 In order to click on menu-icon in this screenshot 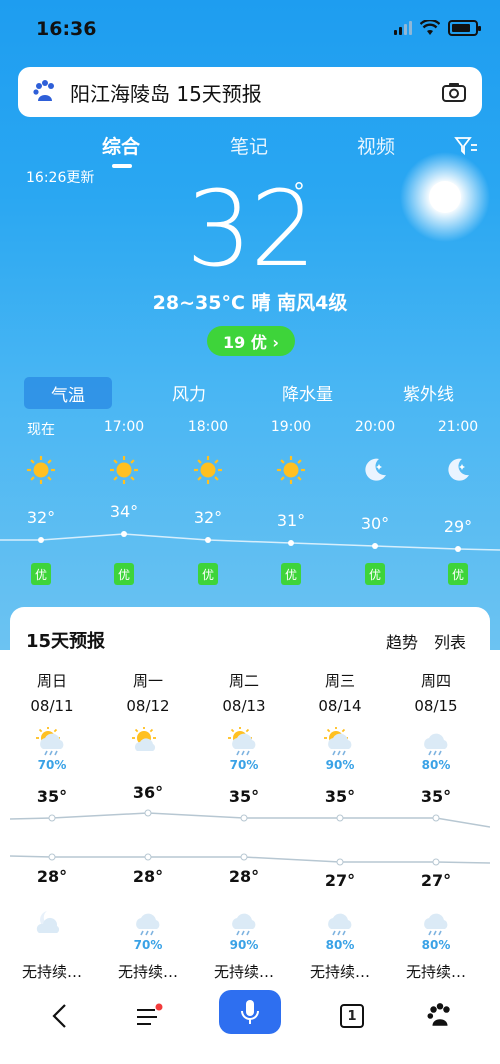, I will do `click(150, 1014)`.